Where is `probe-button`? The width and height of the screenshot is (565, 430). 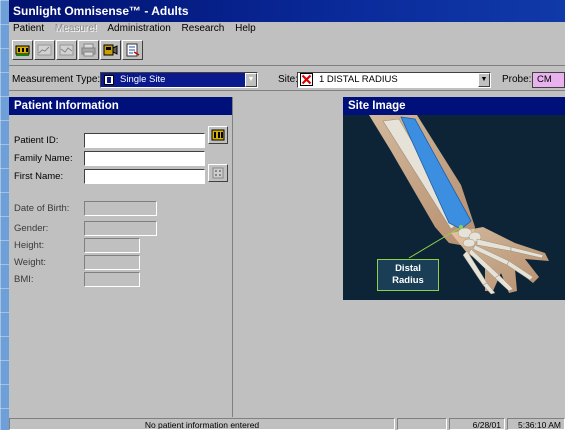 probe-button is located at coordinates (110, 50).